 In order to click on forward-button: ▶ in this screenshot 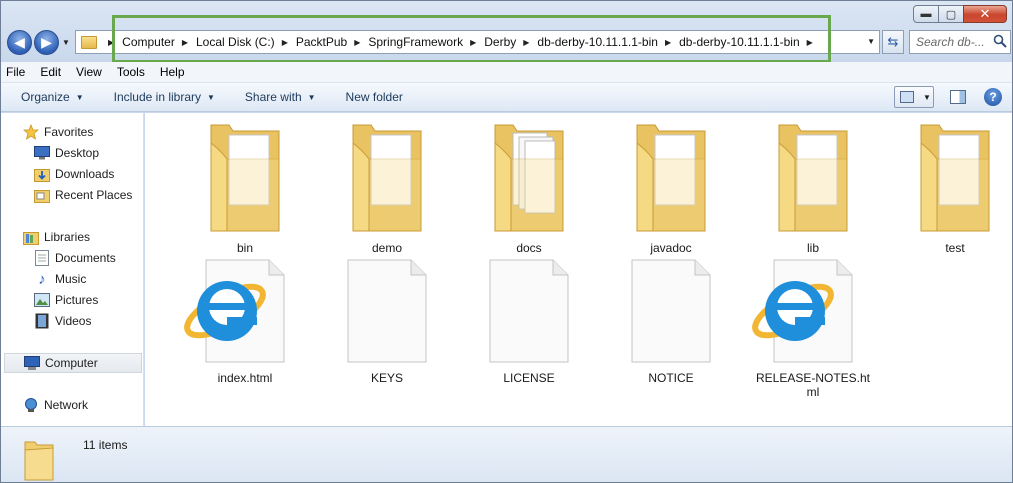, I will do `click(46, 42)`.